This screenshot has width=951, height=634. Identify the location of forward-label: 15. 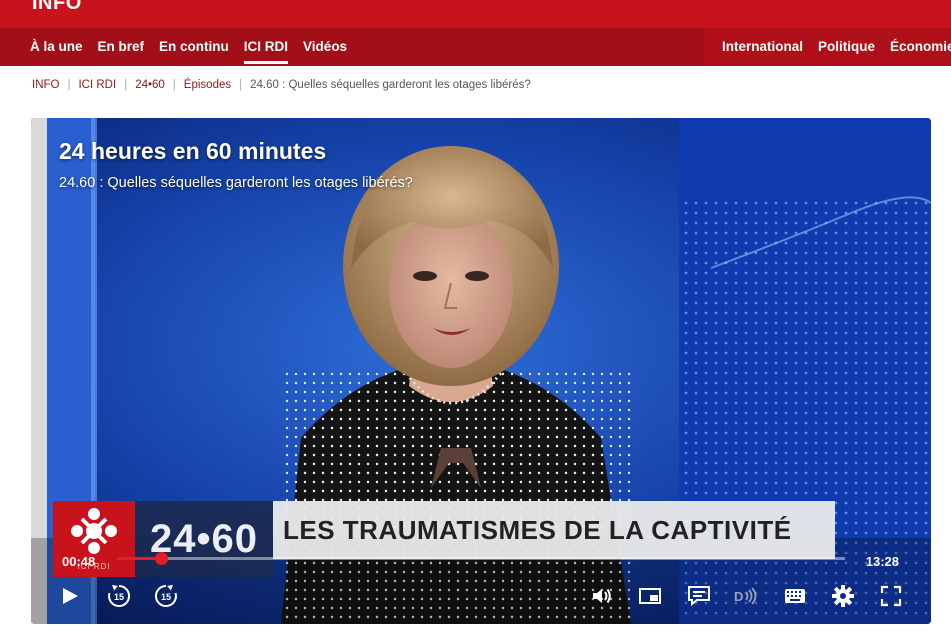
(166, 597).